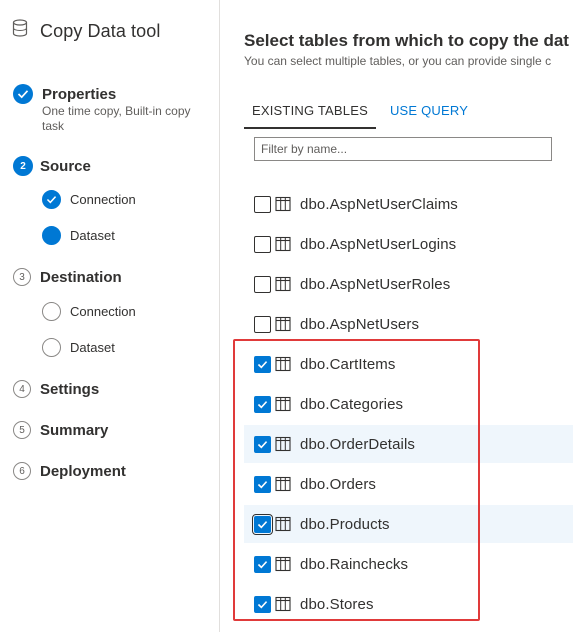 This screenshot has width=573, height=632. Describe the element at coordinates (348, 364) in the screenshot. I see `table-name: dbo.CartItems` at that location.